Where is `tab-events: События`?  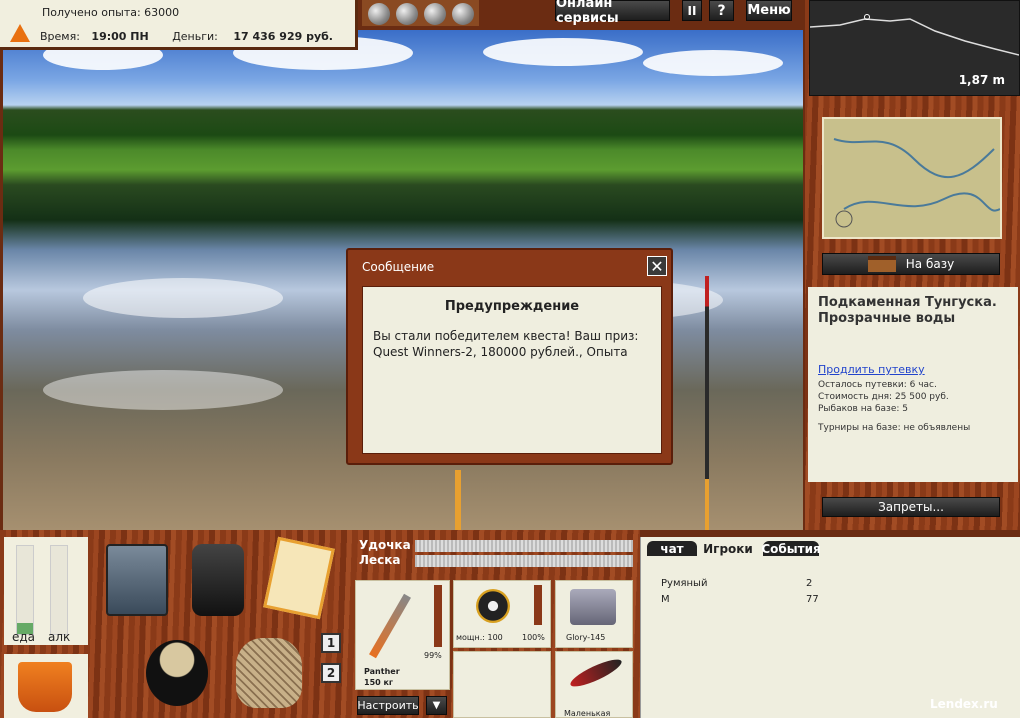 tab-events: События is located at coordinates (791, 548).